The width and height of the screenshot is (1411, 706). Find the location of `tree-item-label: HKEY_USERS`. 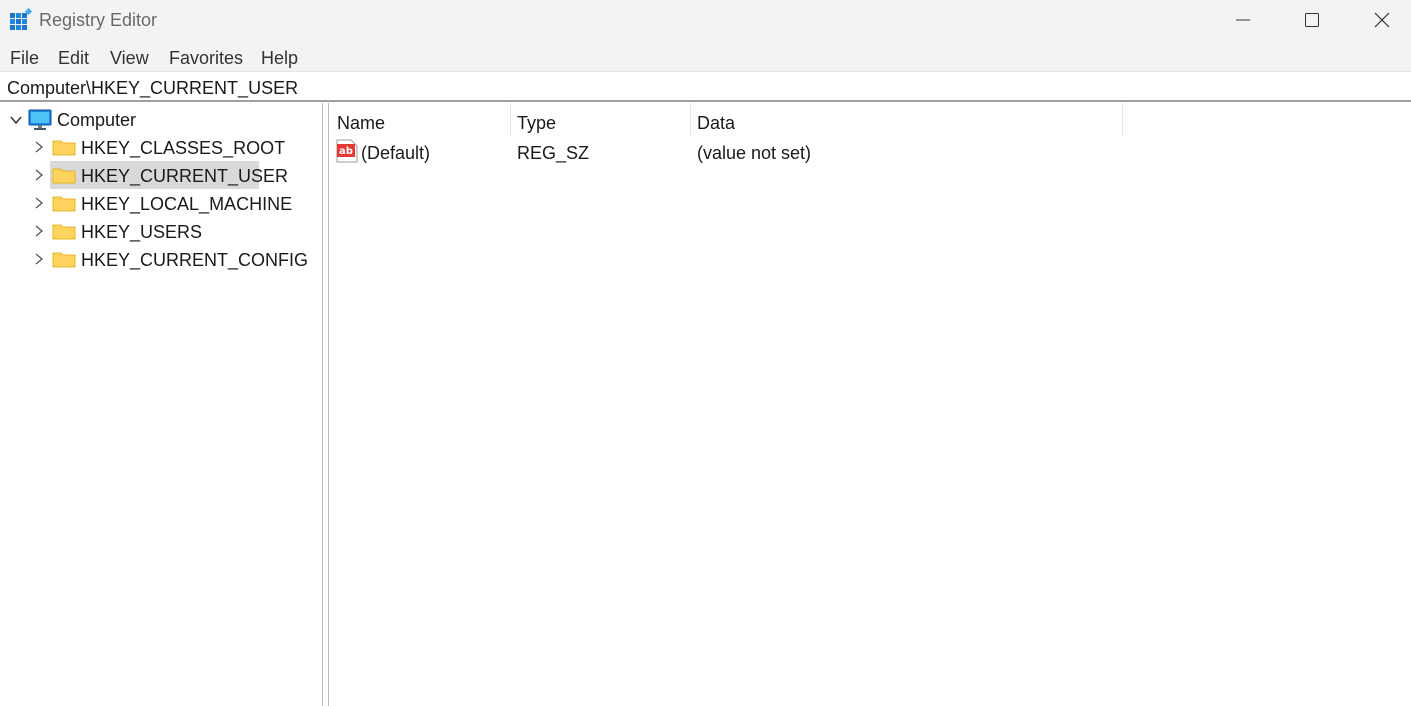

tree-item-label: HKEY_USERS is located at coordinates (142, 232).